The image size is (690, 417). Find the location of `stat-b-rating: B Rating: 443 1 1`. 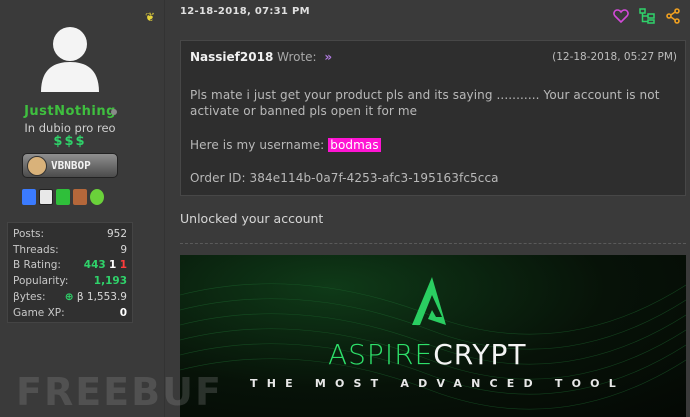

stat-b-rating: B Rating: 443 1 1 is located at coordinates (70, 265).